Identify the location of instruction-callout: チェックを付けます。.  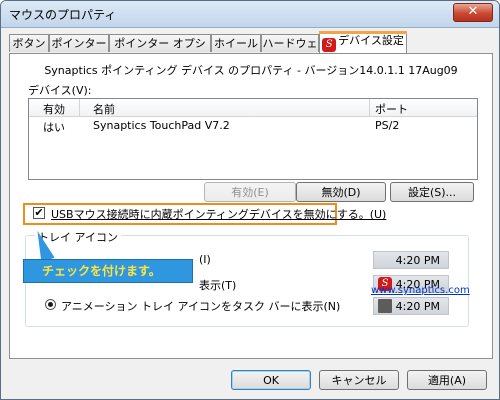
(108, 271).